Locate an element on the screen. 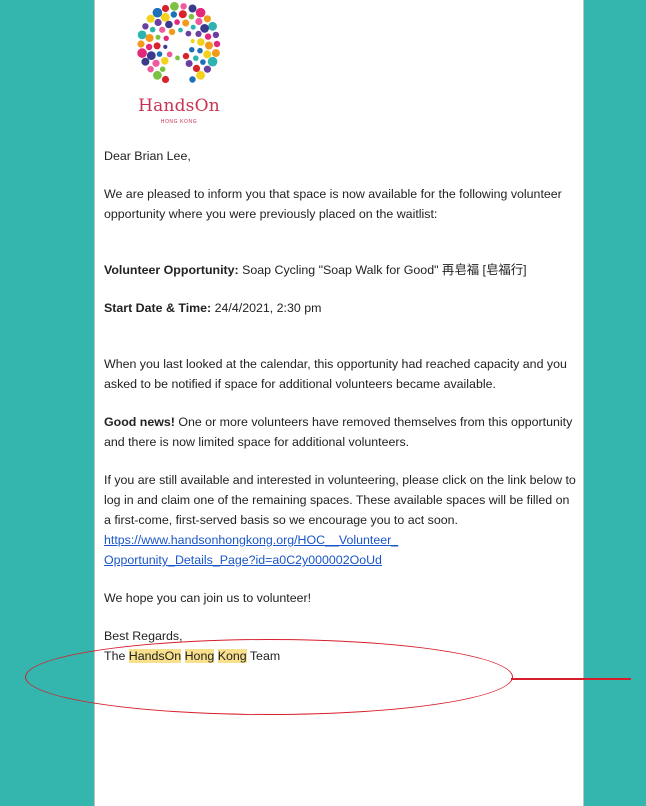  greeting: Dear Brian Lee, is located at coordinates (147, 156).